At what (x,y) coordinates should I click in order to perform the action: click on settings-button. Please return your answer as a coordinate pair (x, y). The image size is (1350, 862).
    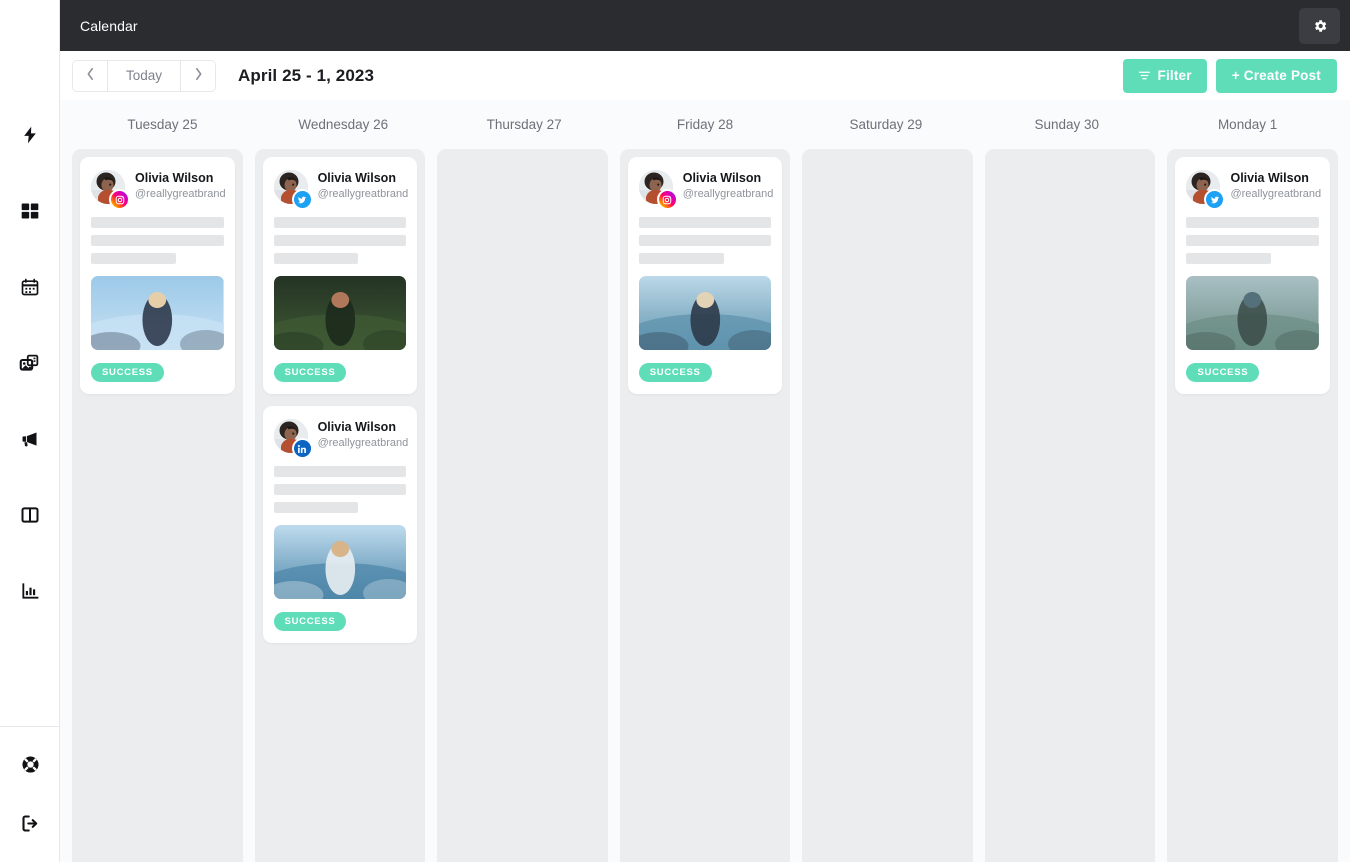
    Looking at the image, I should click on (1319, 25).